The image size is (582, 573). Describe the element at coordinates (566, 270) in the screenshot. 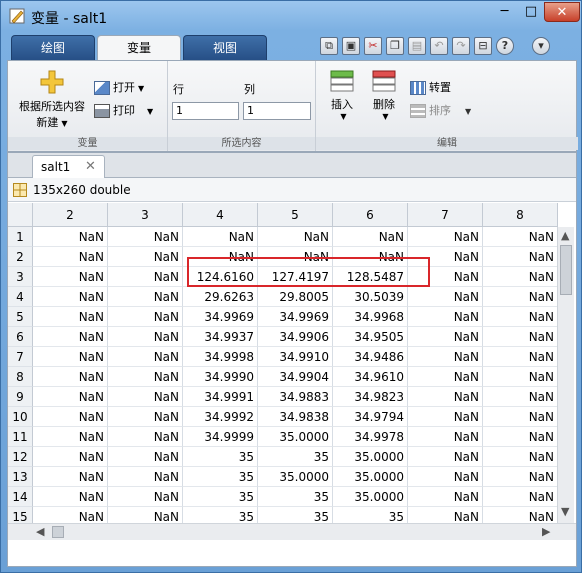

I see `vertical-scroll-thumb` at that location.